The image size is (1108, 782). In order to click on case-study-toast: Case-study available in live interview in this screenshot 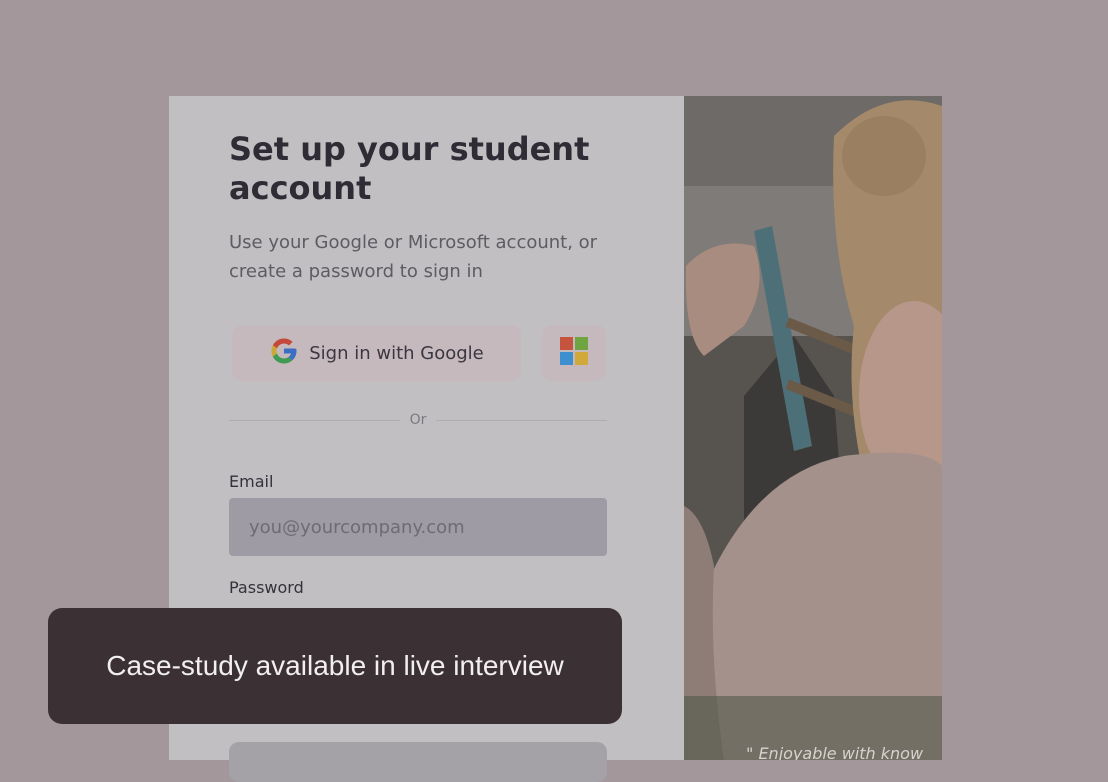, I will do `click(335, 666)`.